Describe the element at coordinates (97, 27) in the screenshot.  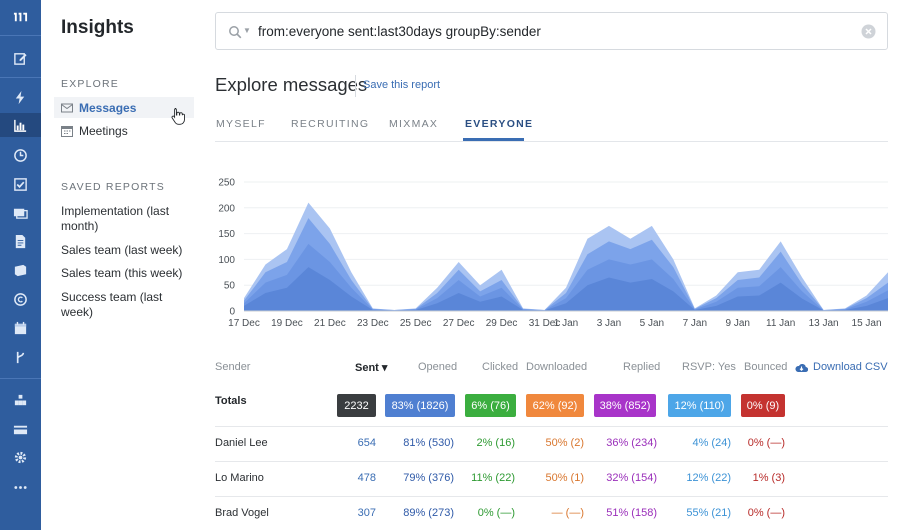
I see `page-title: Insights` at that location.